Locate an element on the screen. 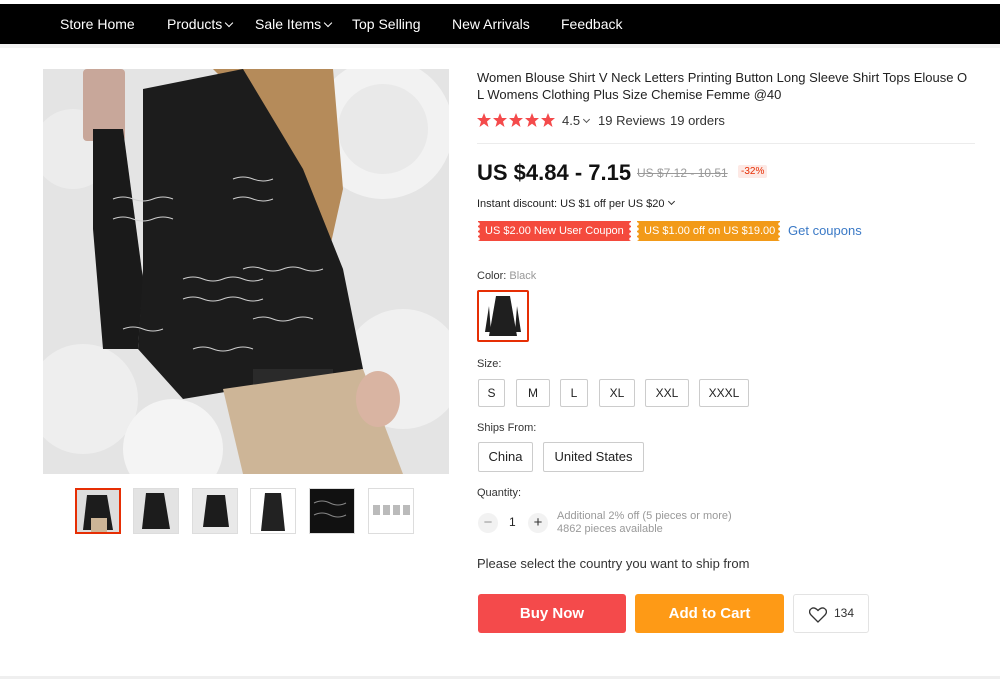  quantity-increase-button: + is located at coordinates (538, 523).